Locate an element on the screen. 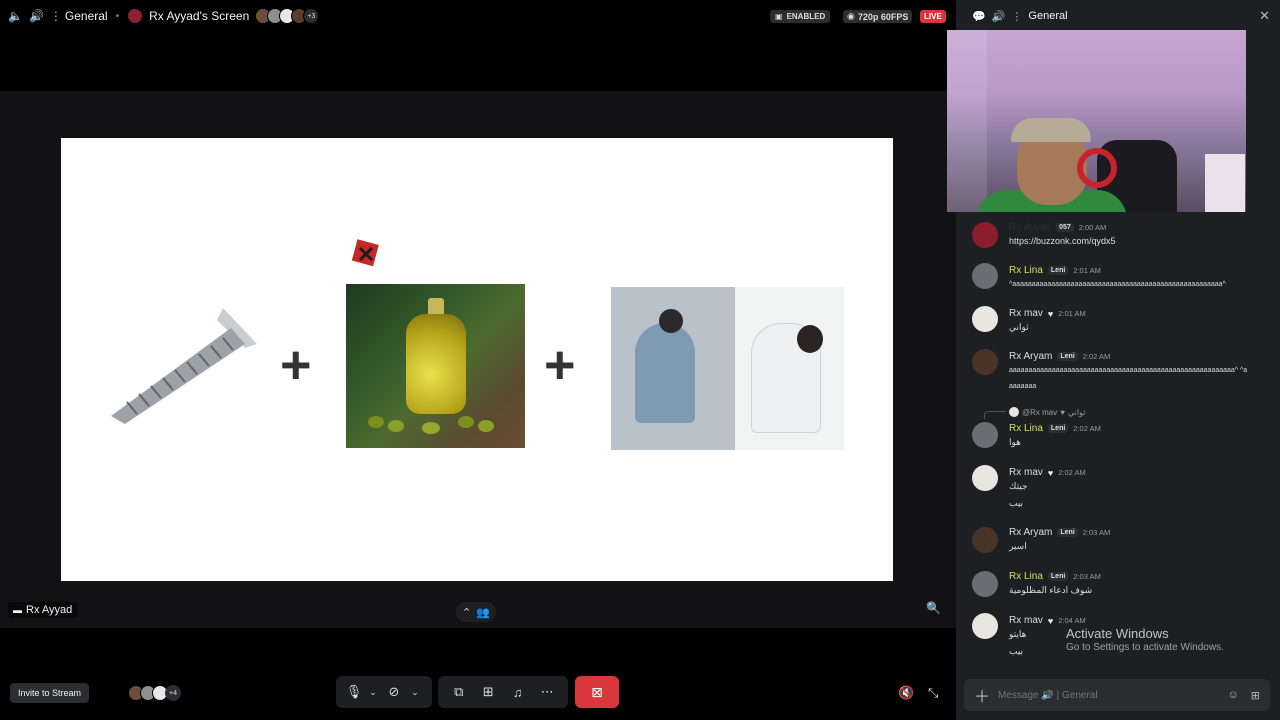 The image size is (1280, 720). message-link: https://buzzonk.com/qydx5 is located at coordinates (1062, 241).